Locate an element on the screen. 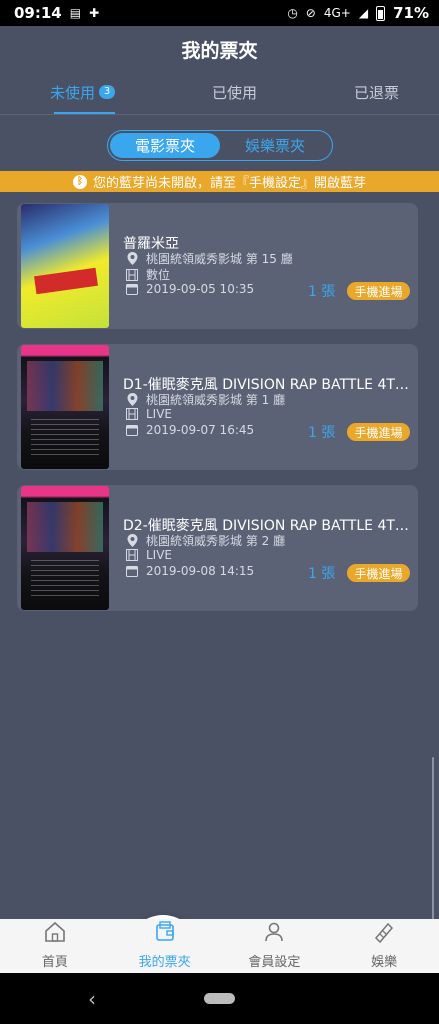 This screenshot has width=439, height=1024. tab-used: 已使用 is located at coordinates (234, 97).